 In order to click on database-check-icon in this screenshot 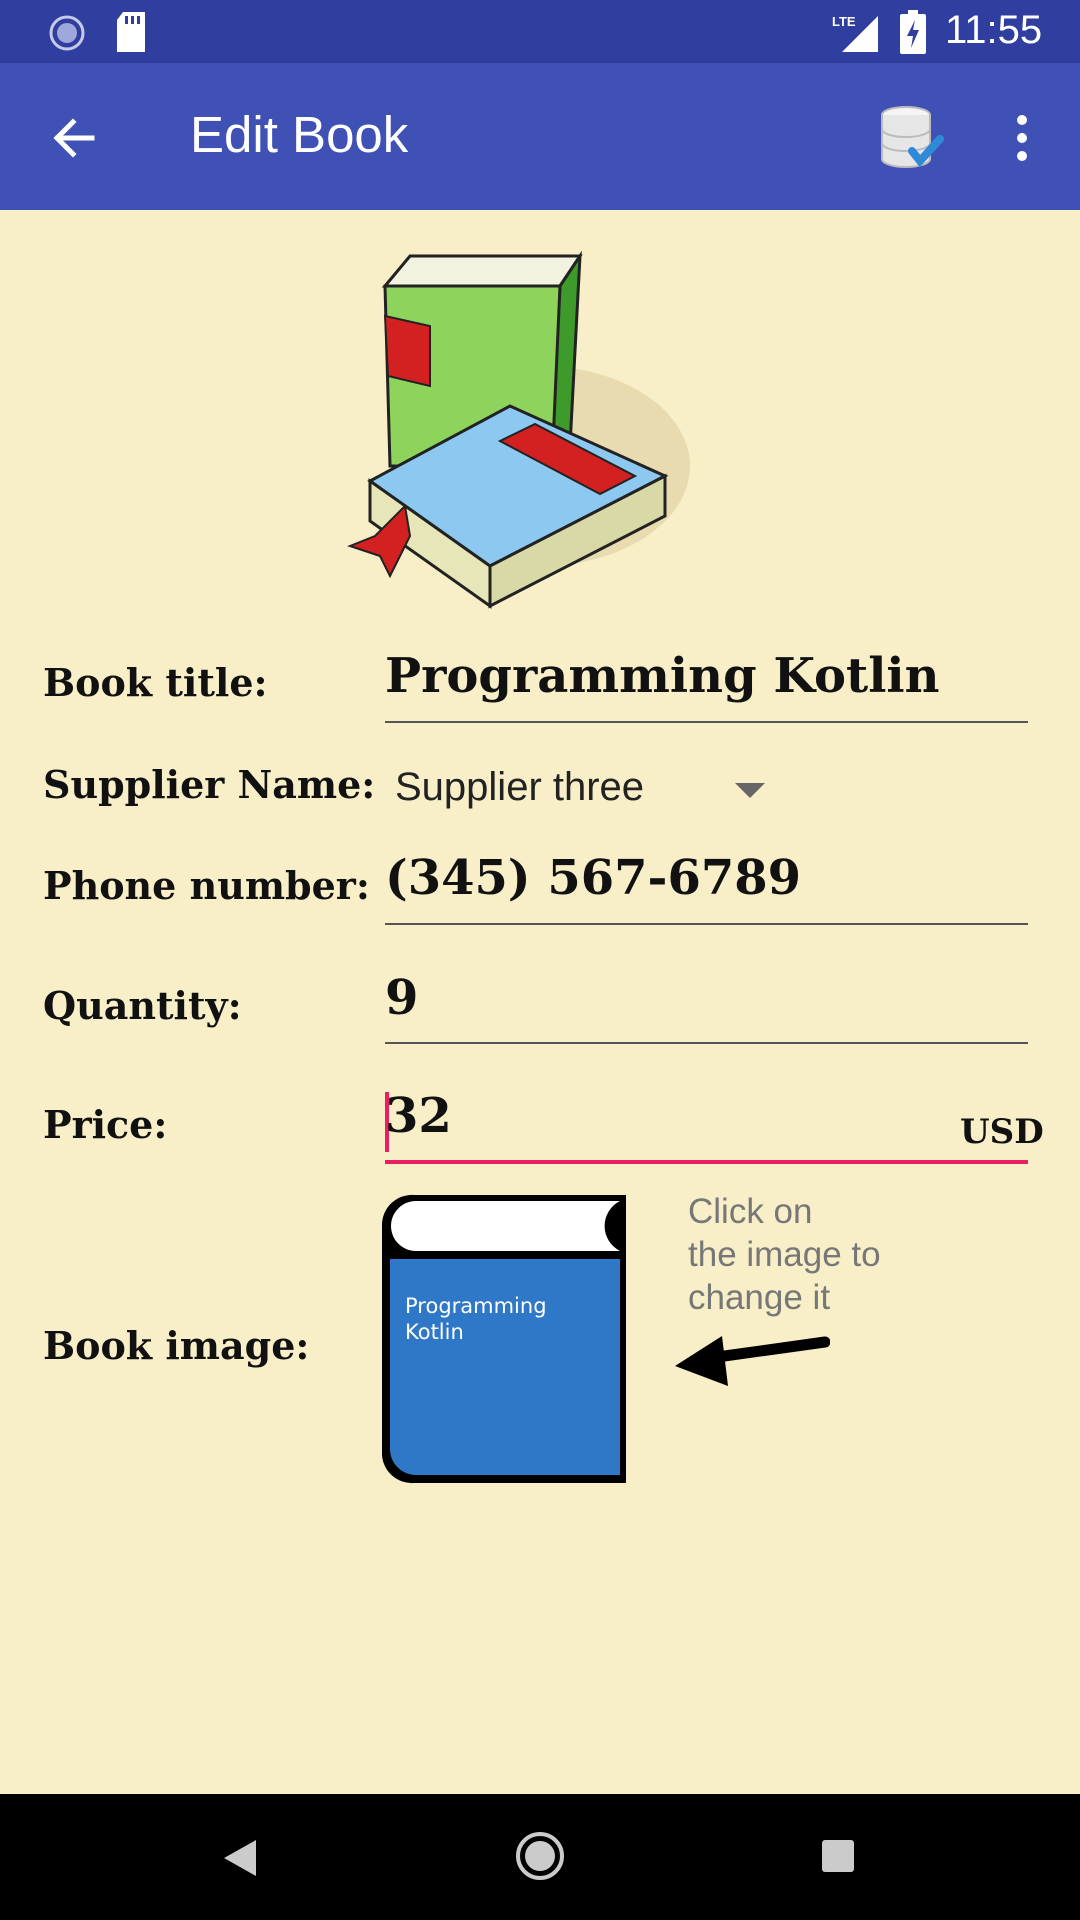, I will do `click(912, 138)`.